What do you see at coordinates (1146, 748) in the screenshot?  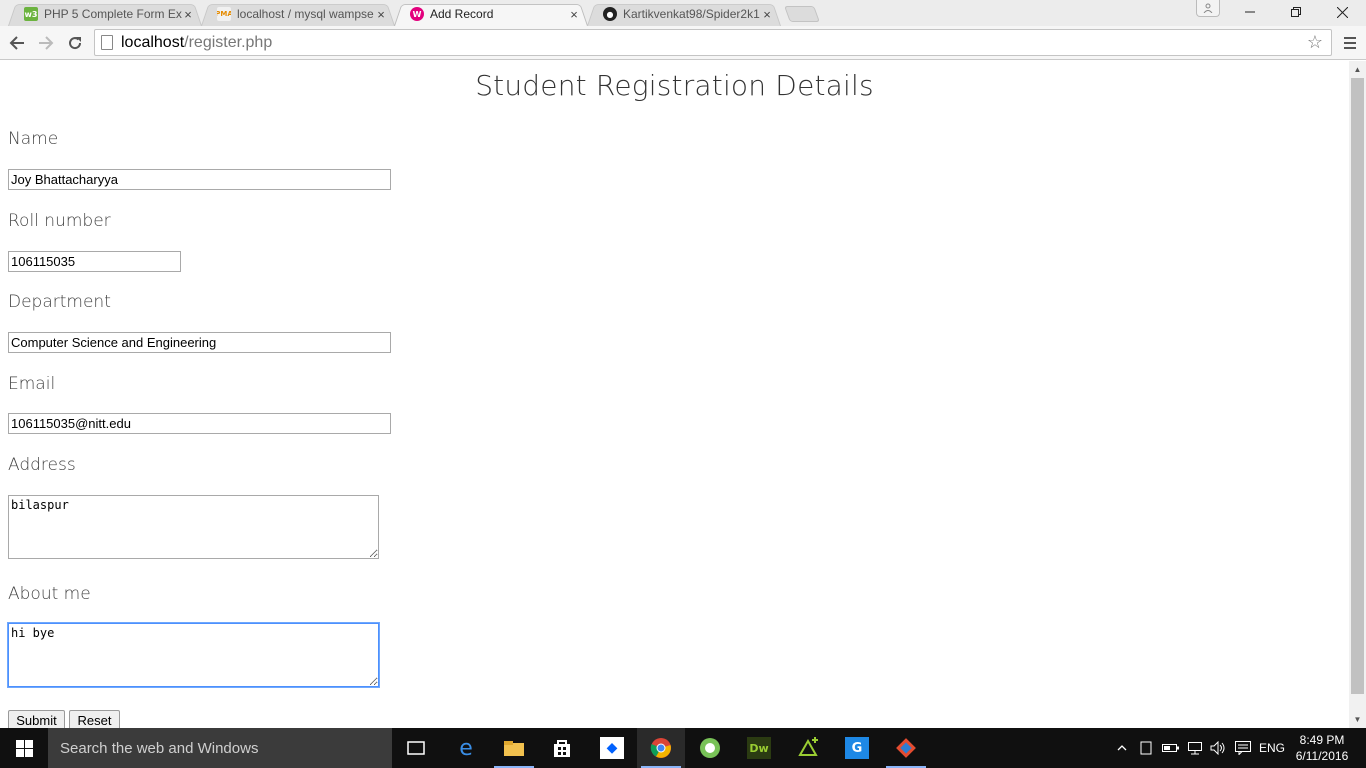 I see `dropbox-tray-icon` at bounding box center [1146, 748].